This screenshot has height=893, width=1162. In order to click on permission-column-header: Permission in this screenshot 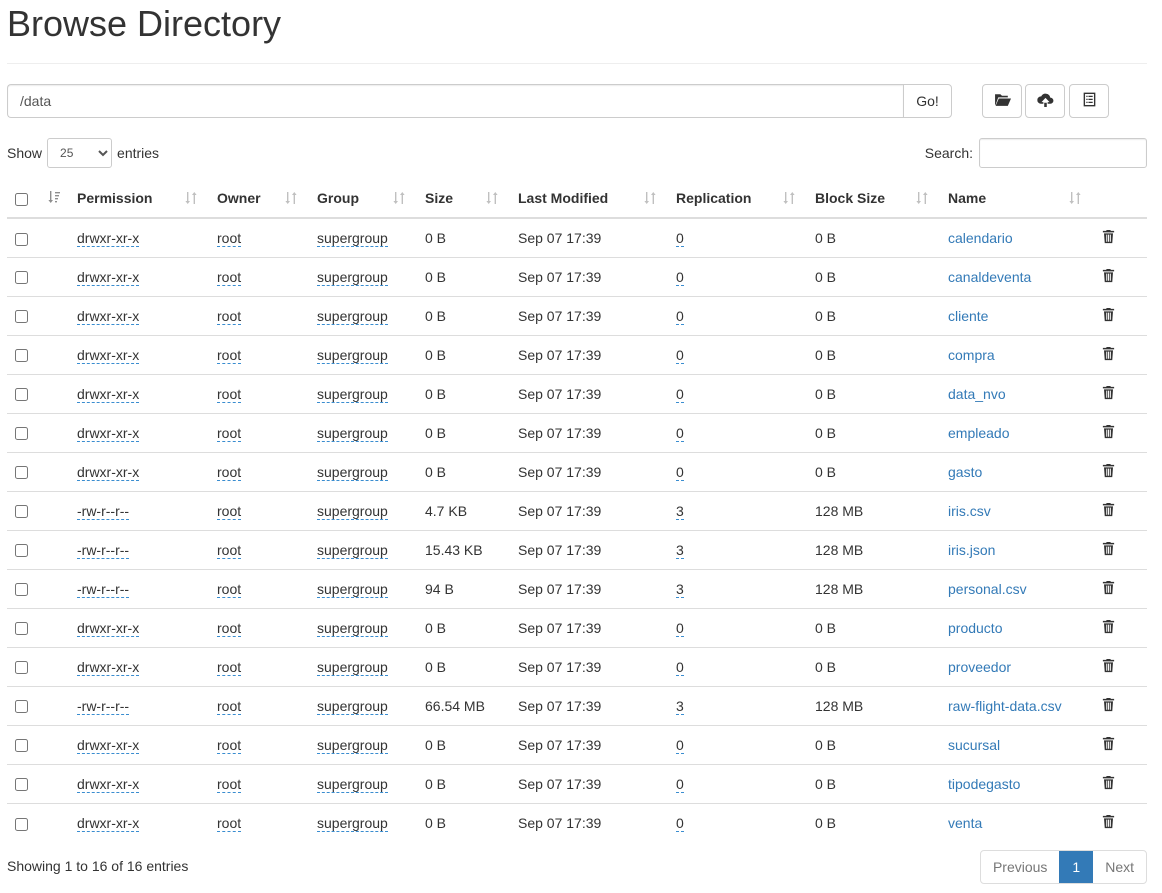, I will do `click(139, 199)`.